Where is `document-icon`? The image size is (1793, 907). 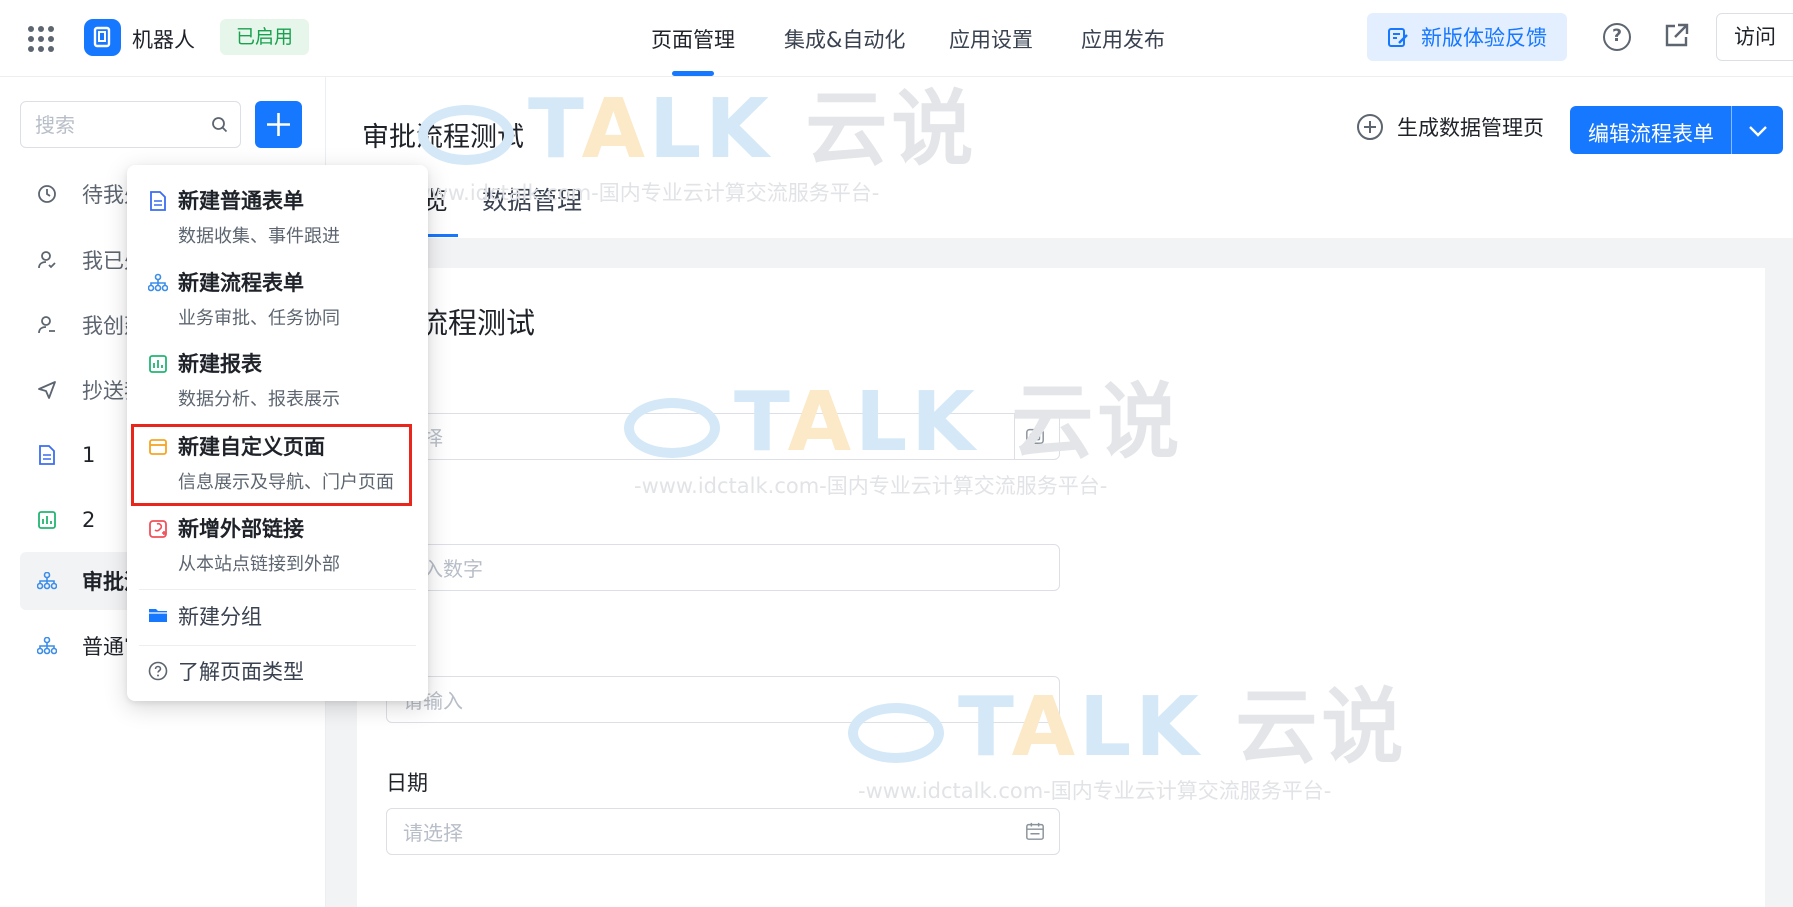
document-icon is located at coordinates (47, 455).